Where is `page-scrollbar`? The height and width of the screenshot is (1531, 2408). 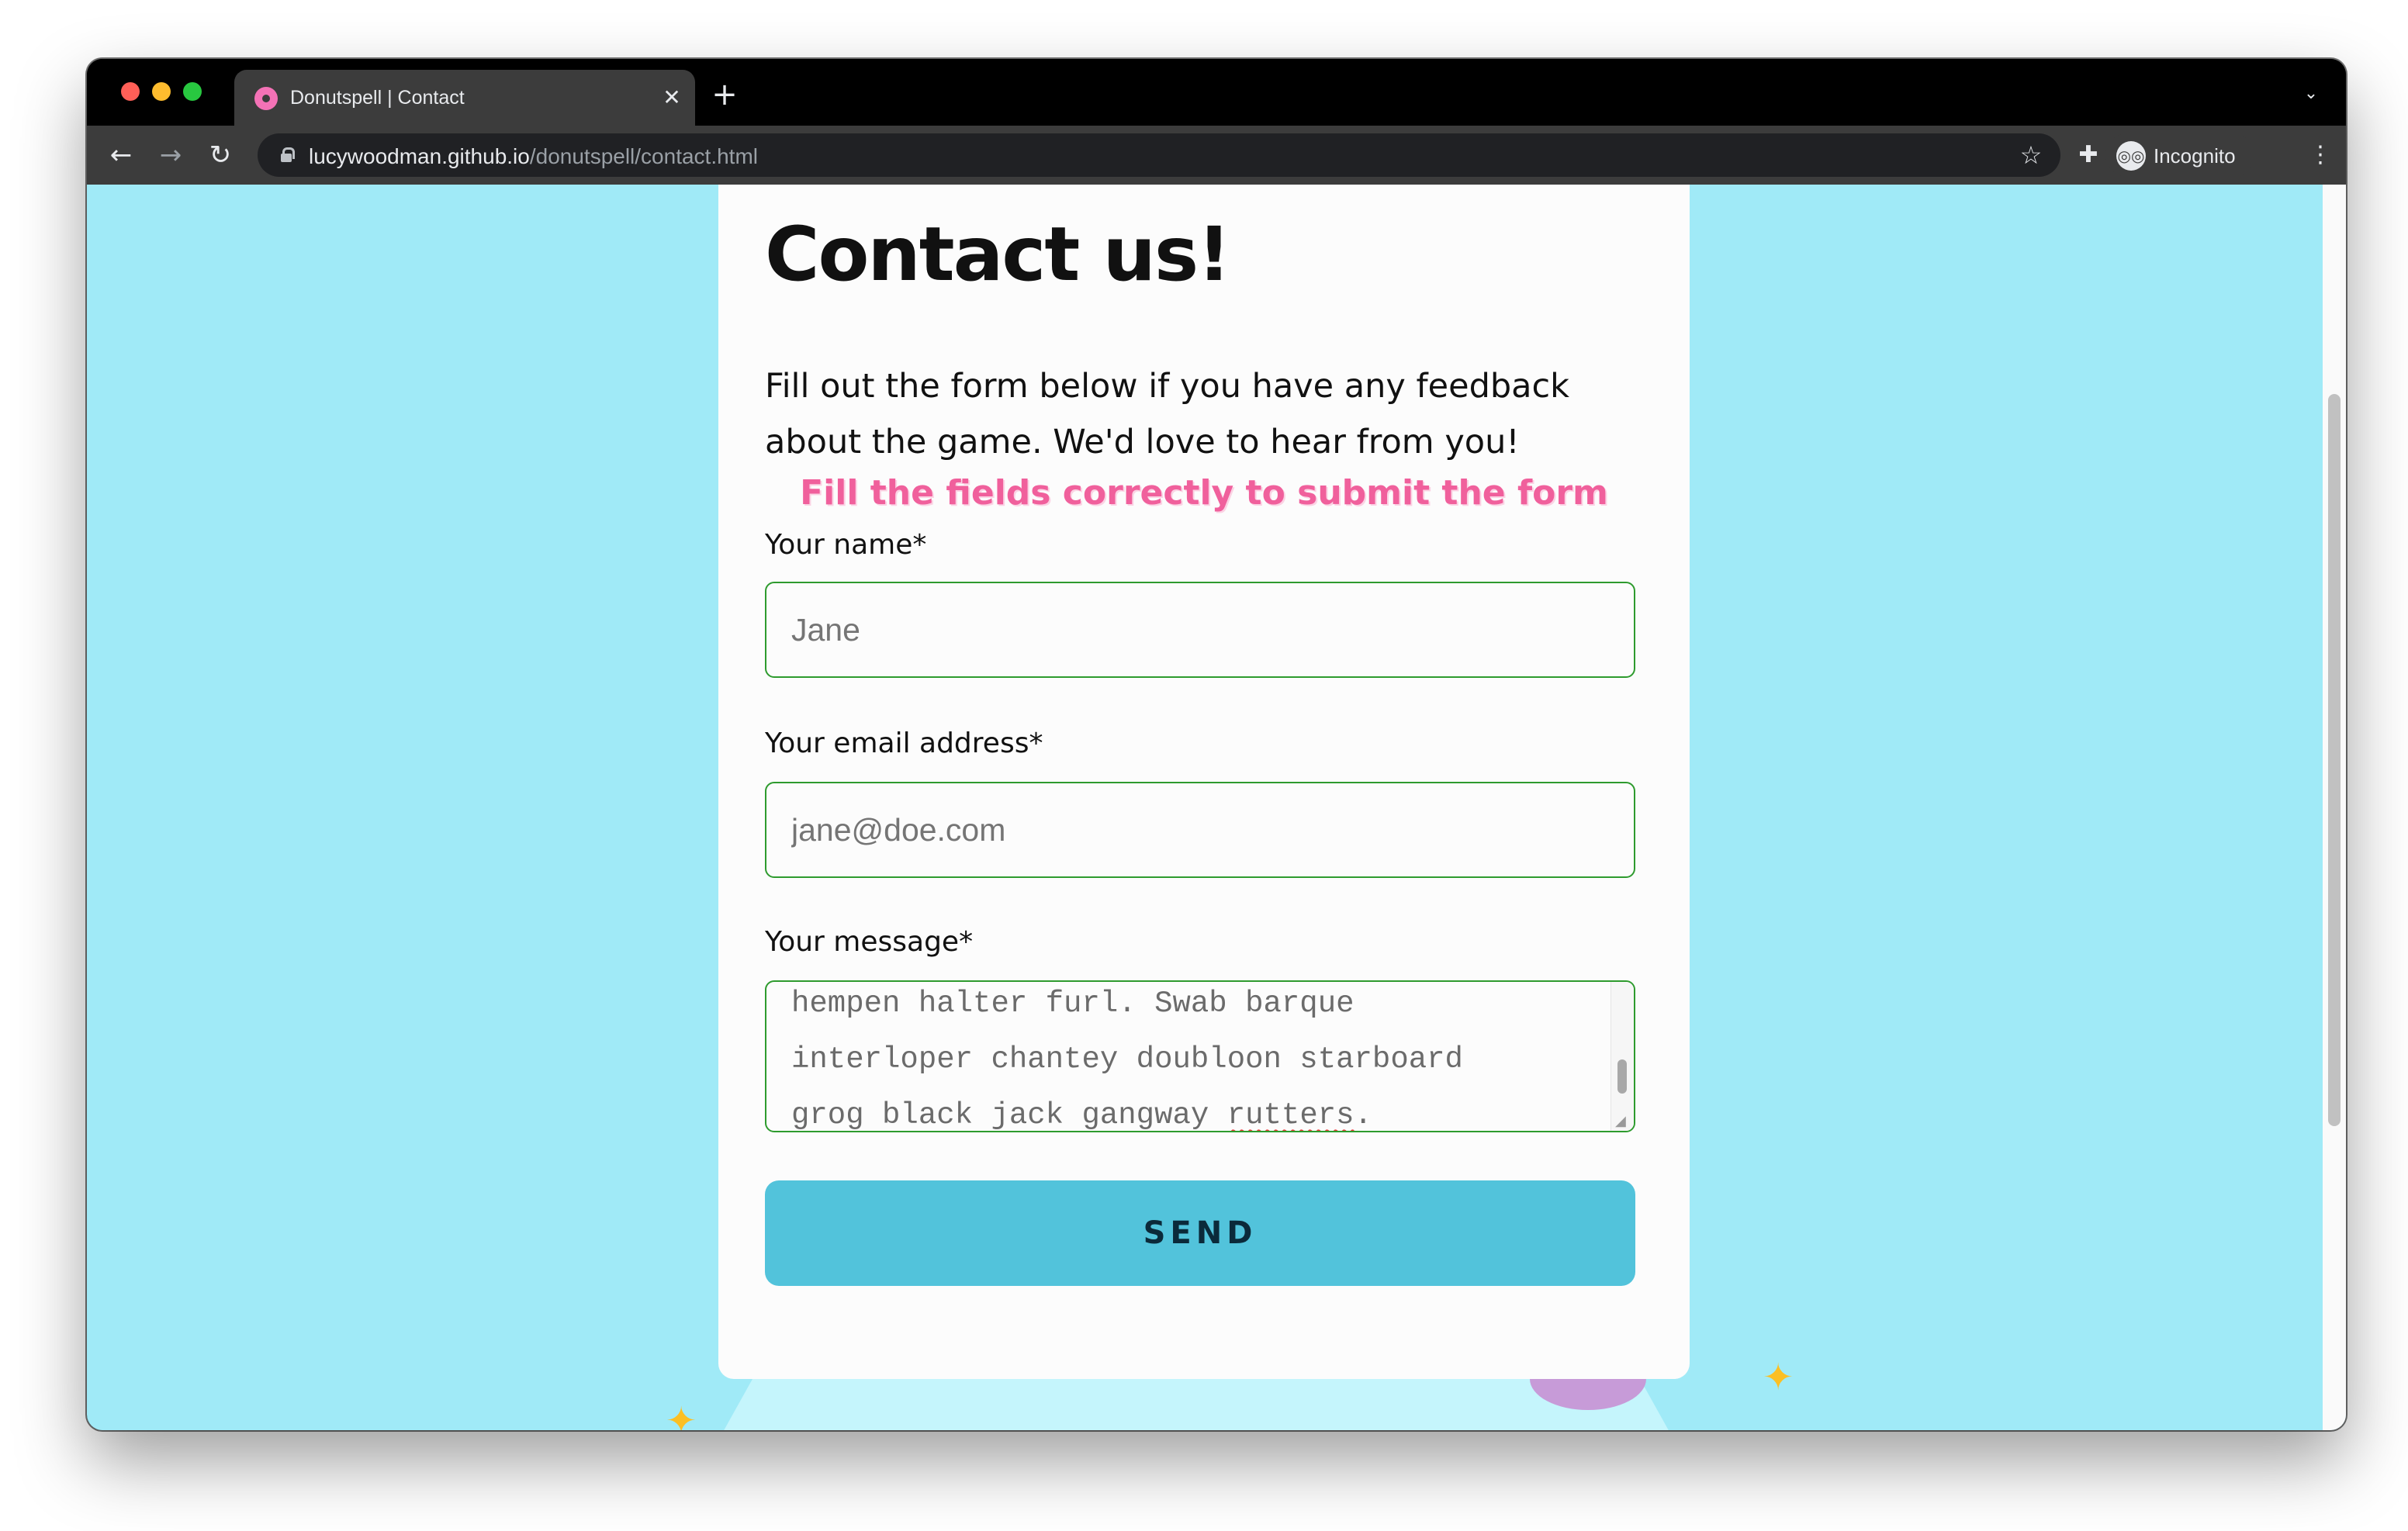 page-scrollbar is located at coordinates (2334, 807).